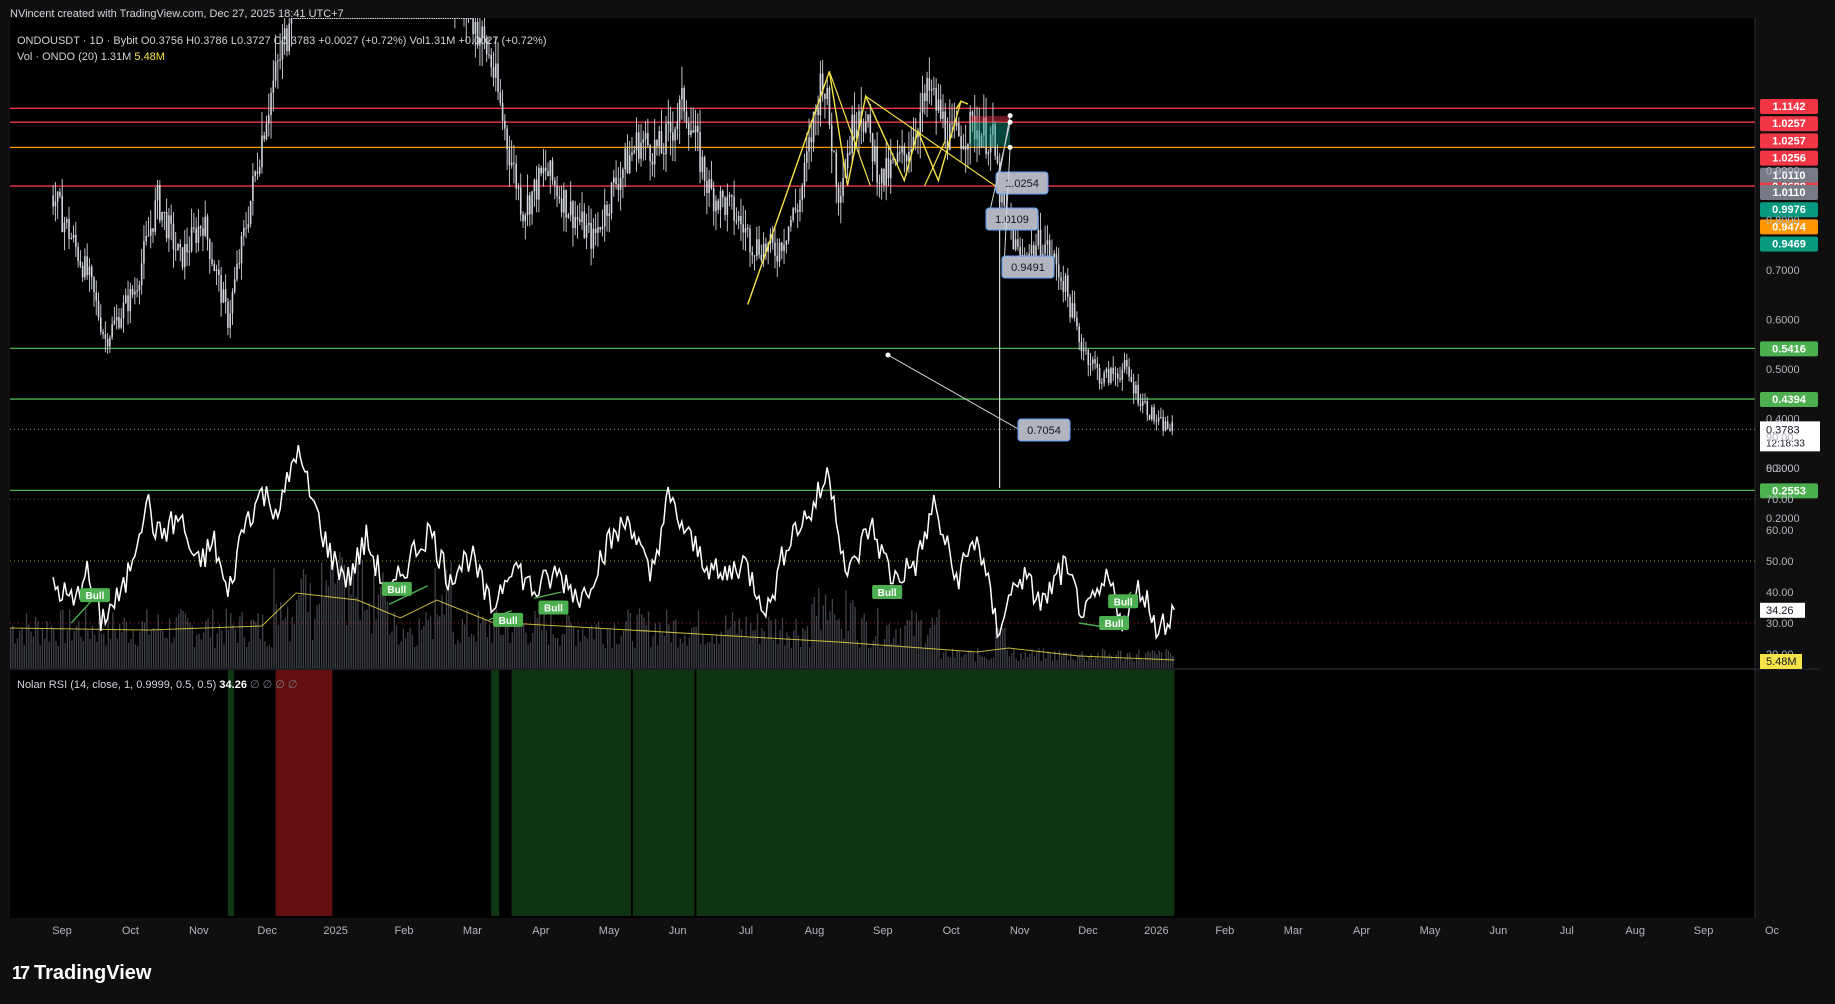 The height and width of the screenshot is (1004, 1835). What do you see at coordinates (81, 973) in the screenshot?
I see `tradingview-brand: 17 TradingView` at bounding box center [81, 973].